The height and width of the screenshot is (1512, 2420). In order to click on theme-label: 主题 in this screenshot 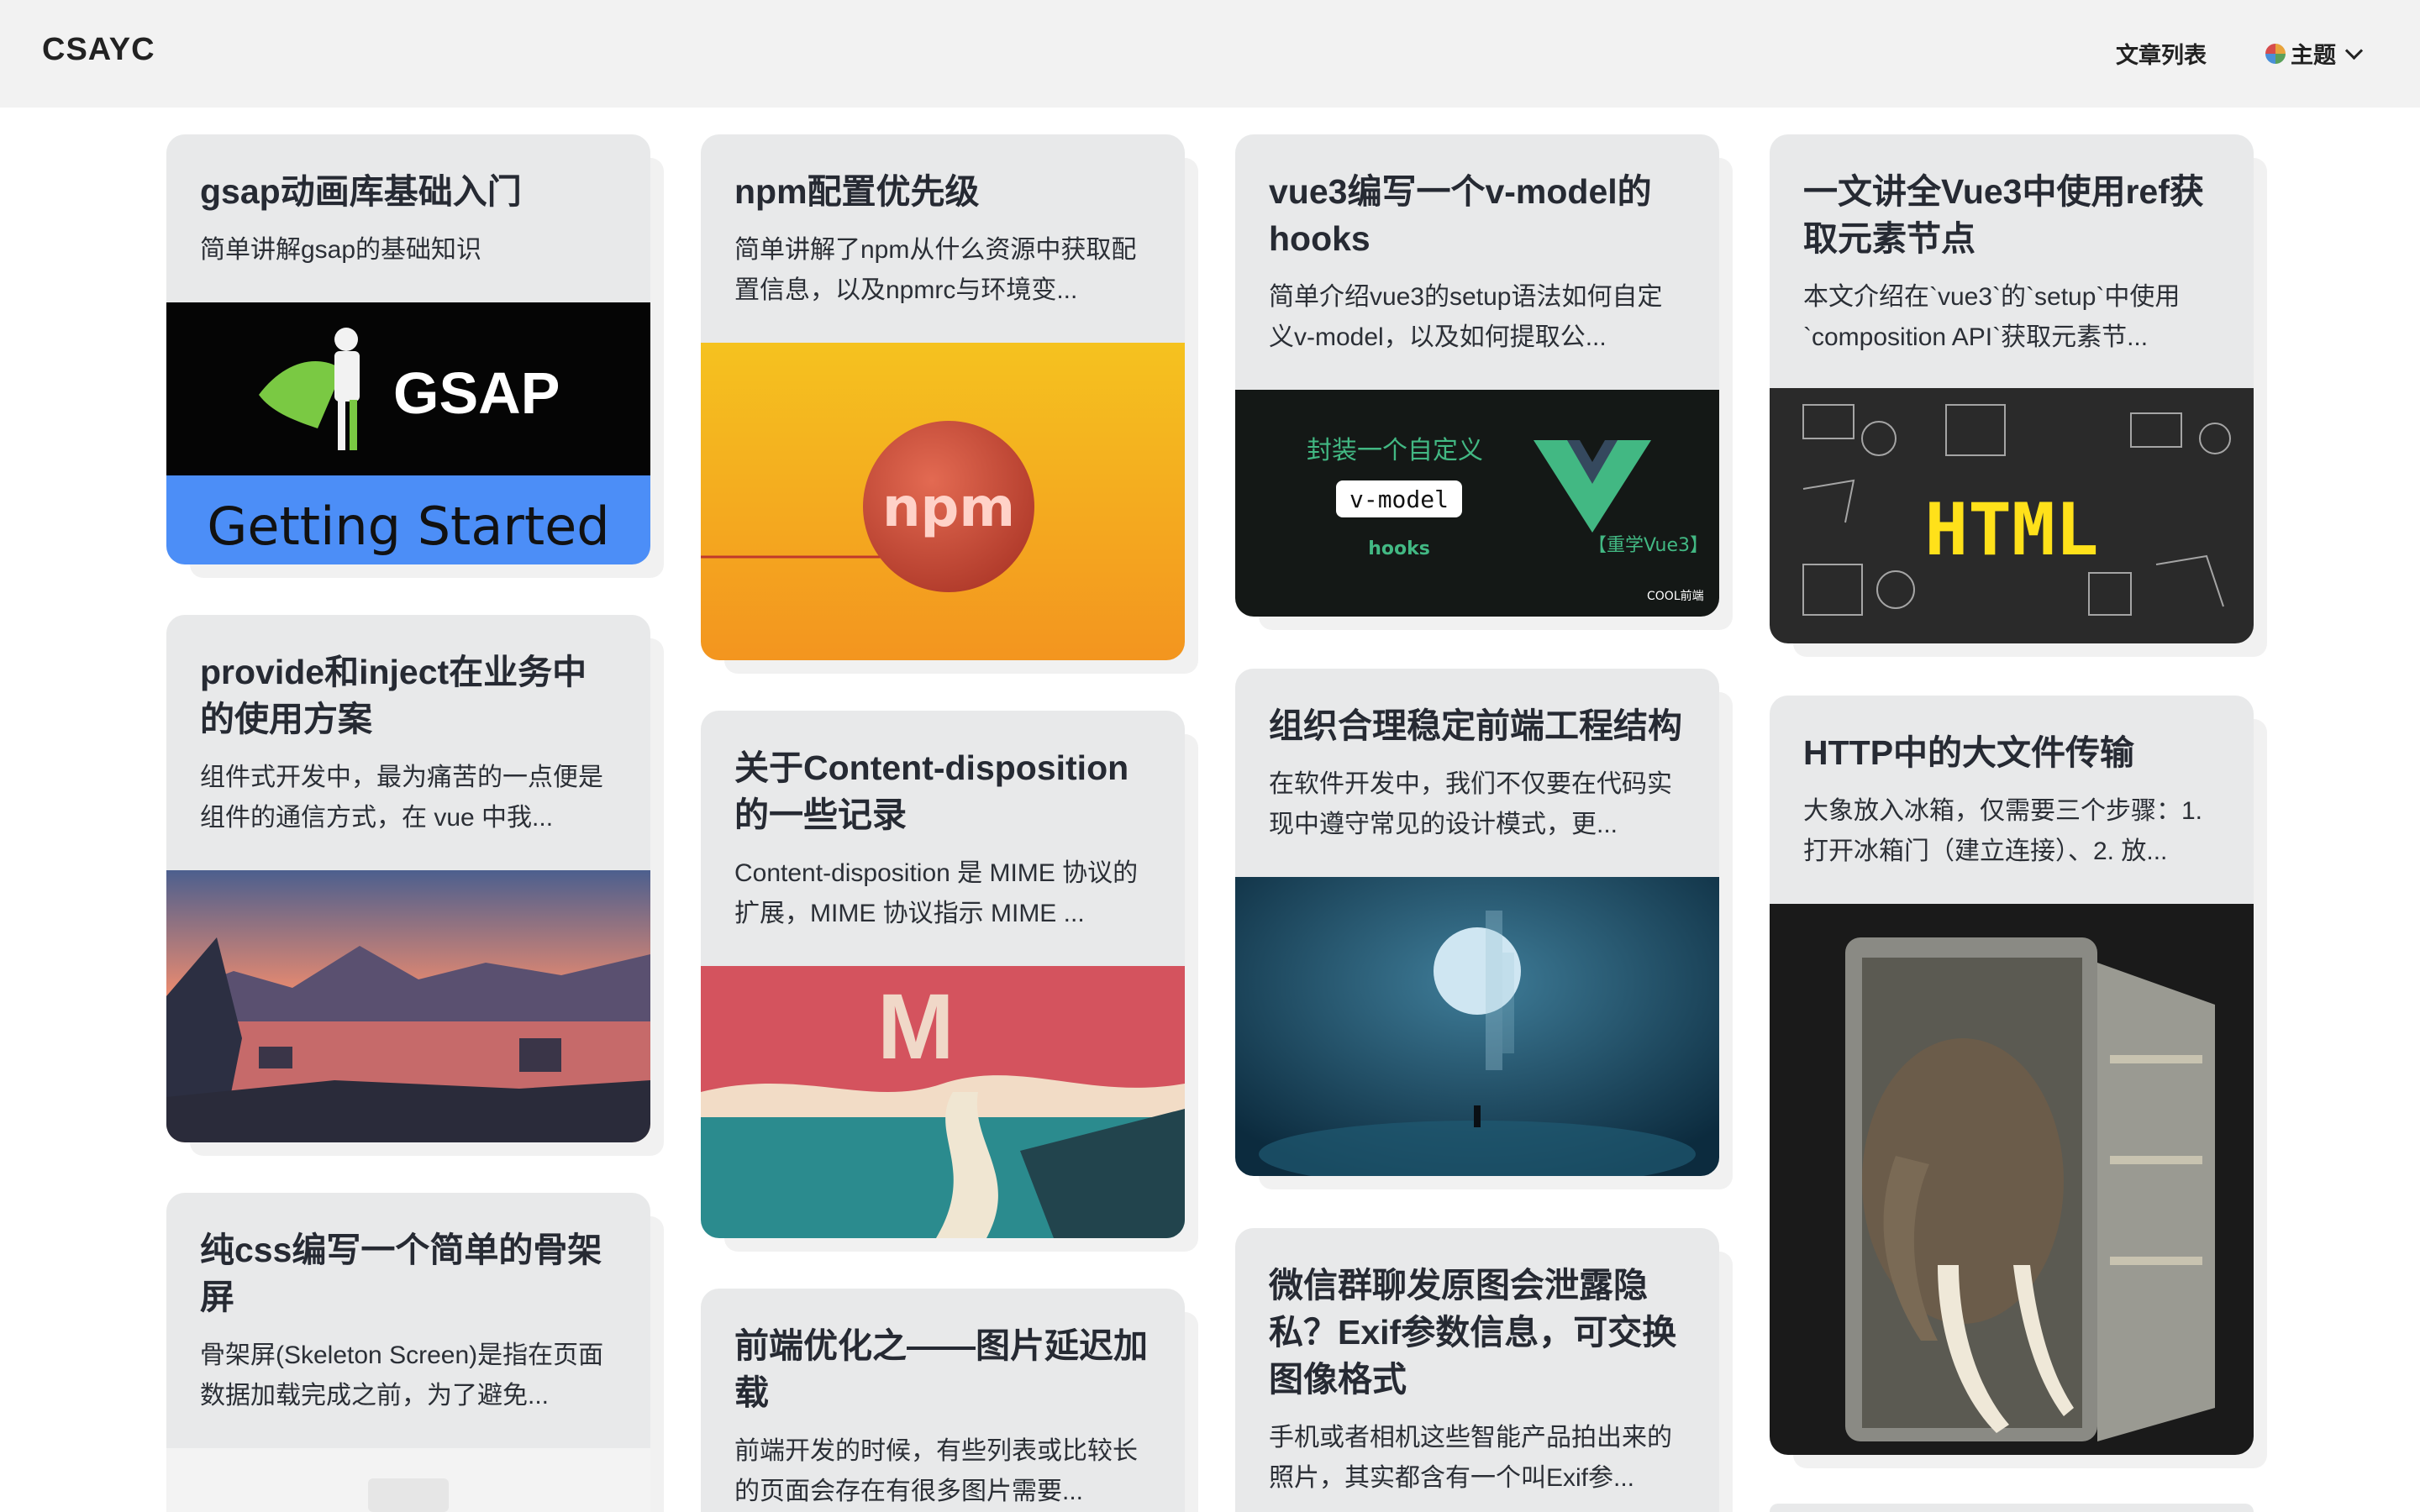, I will do `click(2313, 55)`.